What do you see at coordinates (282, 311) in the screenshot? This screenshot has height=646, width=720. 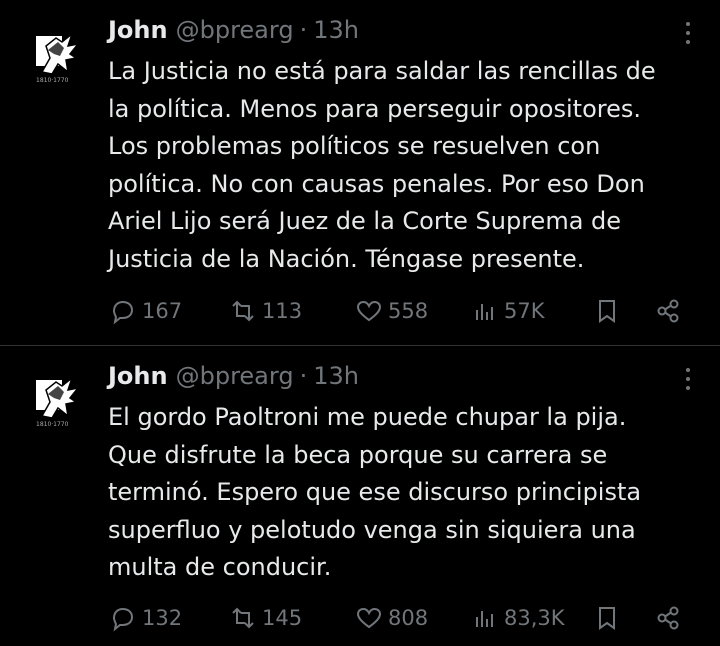 I see `repost-count: 113` at bounding box center [282, 311].